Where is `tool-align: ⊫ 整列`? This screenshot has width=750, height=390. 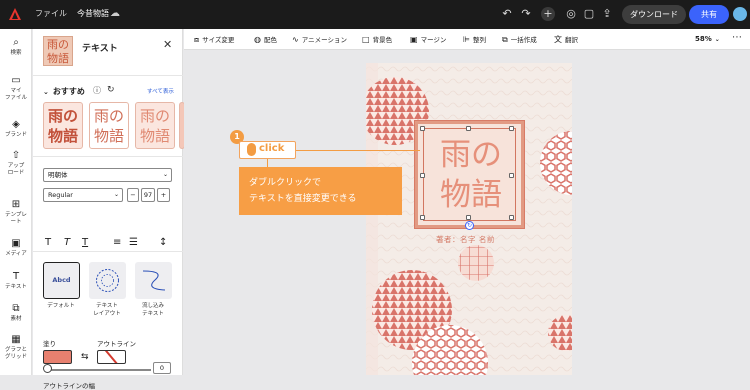 tool-align: ⊫ 整列 is located at coordinates (474, 40).